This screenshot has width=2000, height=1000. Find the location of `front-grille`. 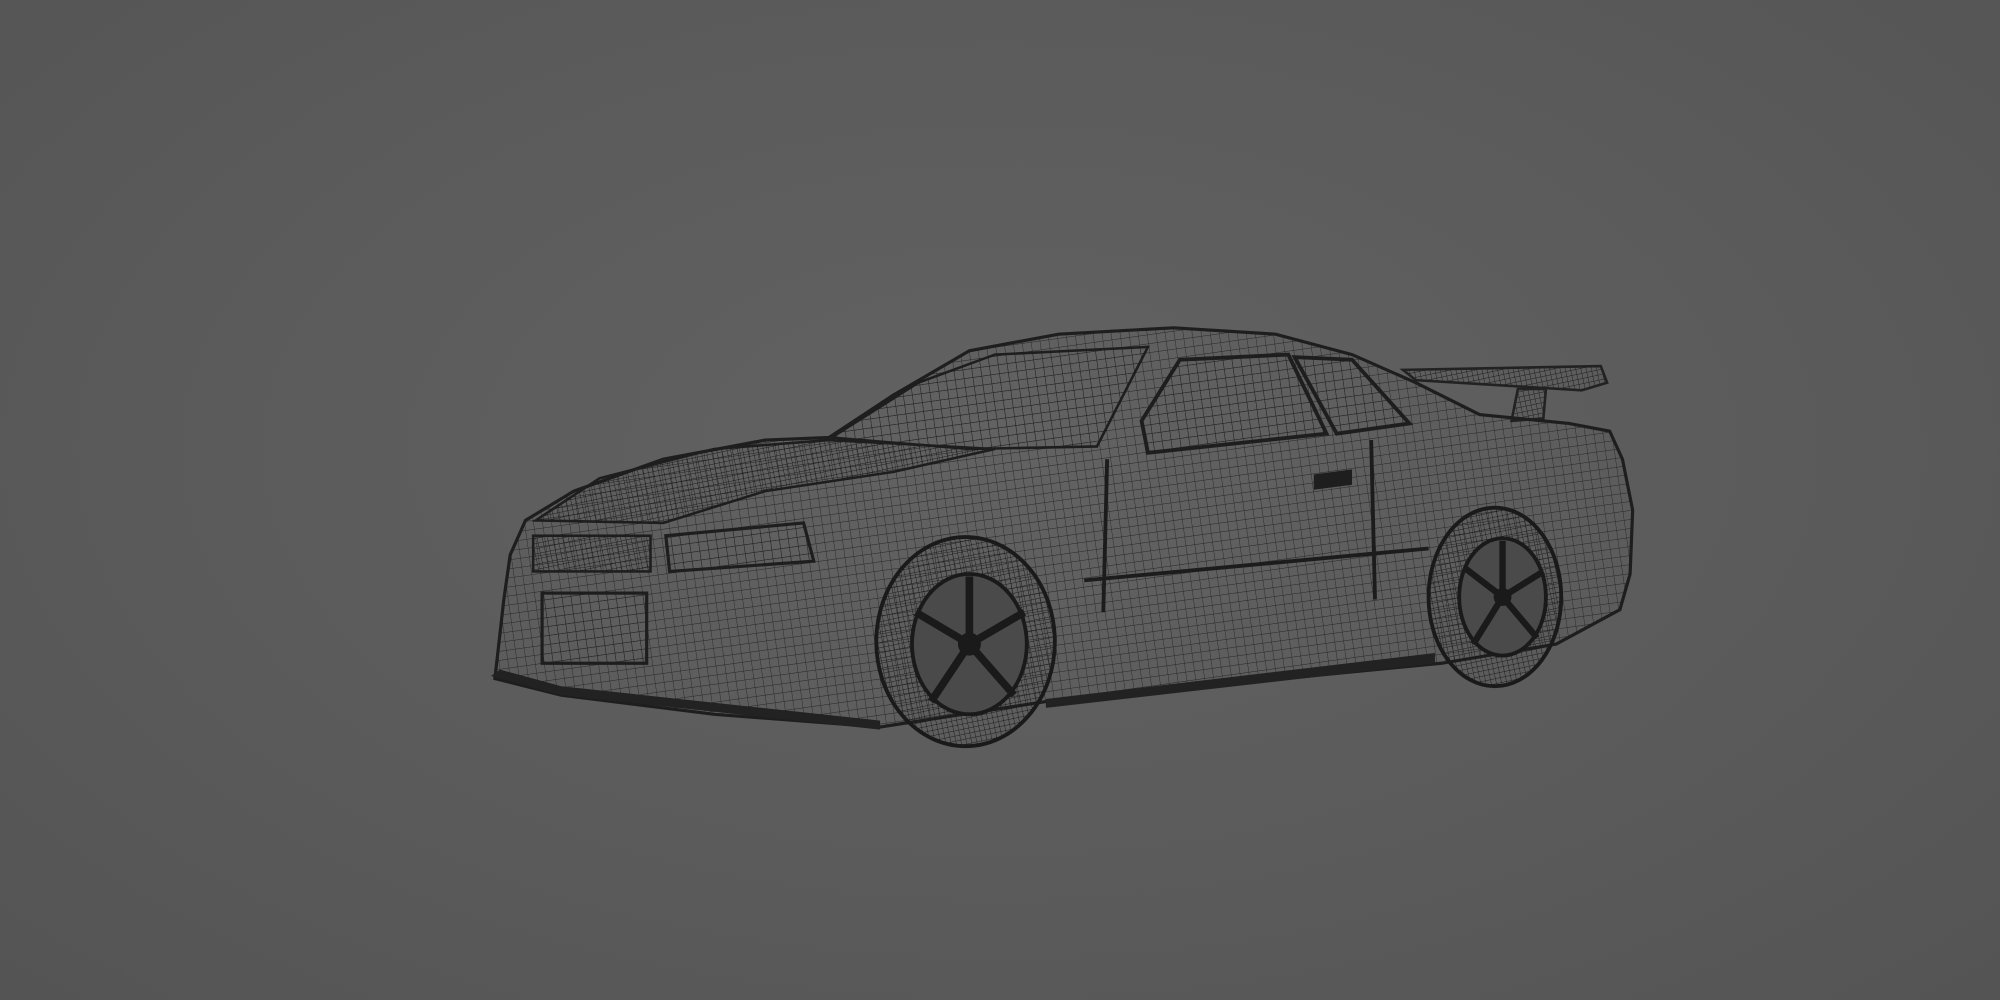

front-grille is located at coordinates (591, 553).